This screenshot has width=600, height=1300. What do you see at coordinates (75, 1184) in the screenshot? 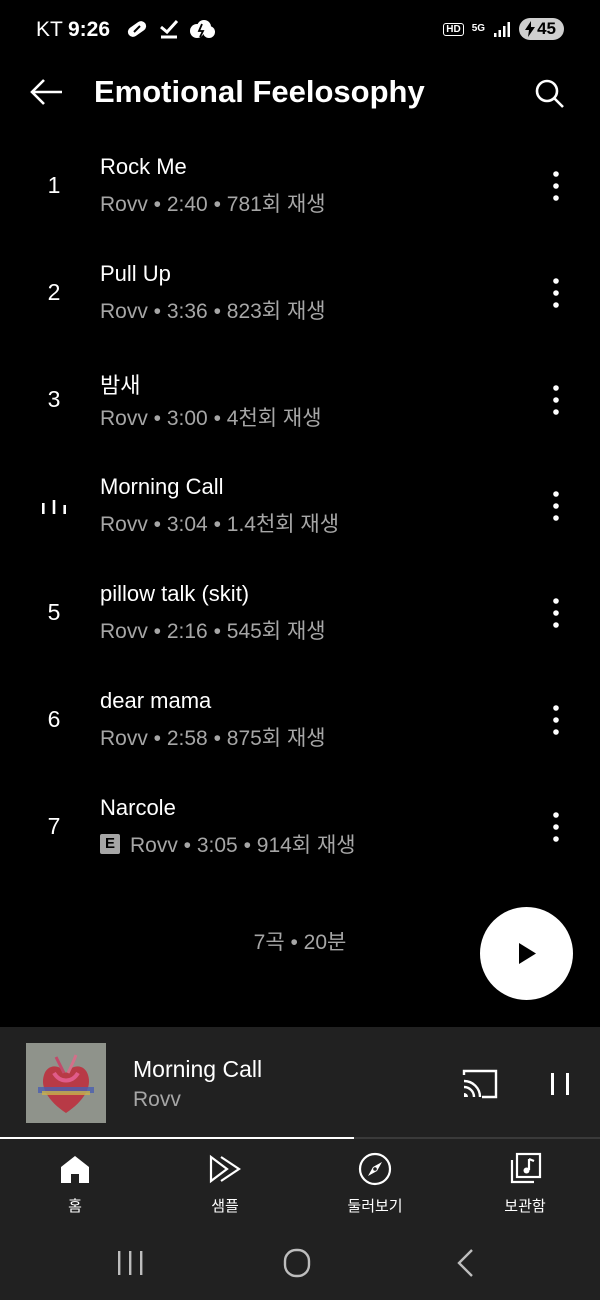
I see `nav-item-home: 홈` at bounding box center [75, 1184].